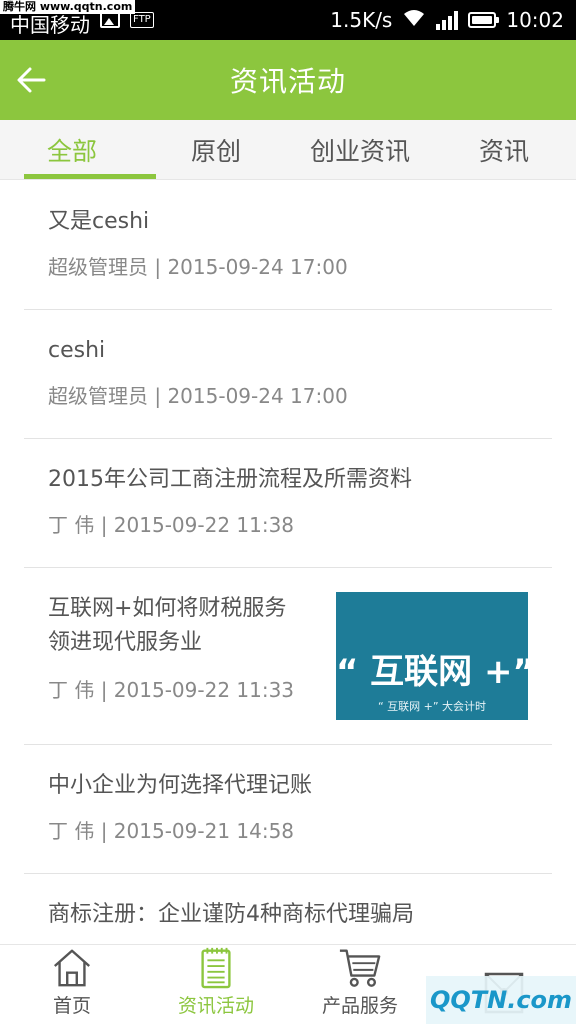 The height and width of the screenshot is (1024, 576). What do you see at coordinates (142, 20) in the screenshot?
I see `ftp-icon: FTP` at bounding box center [142, 20].